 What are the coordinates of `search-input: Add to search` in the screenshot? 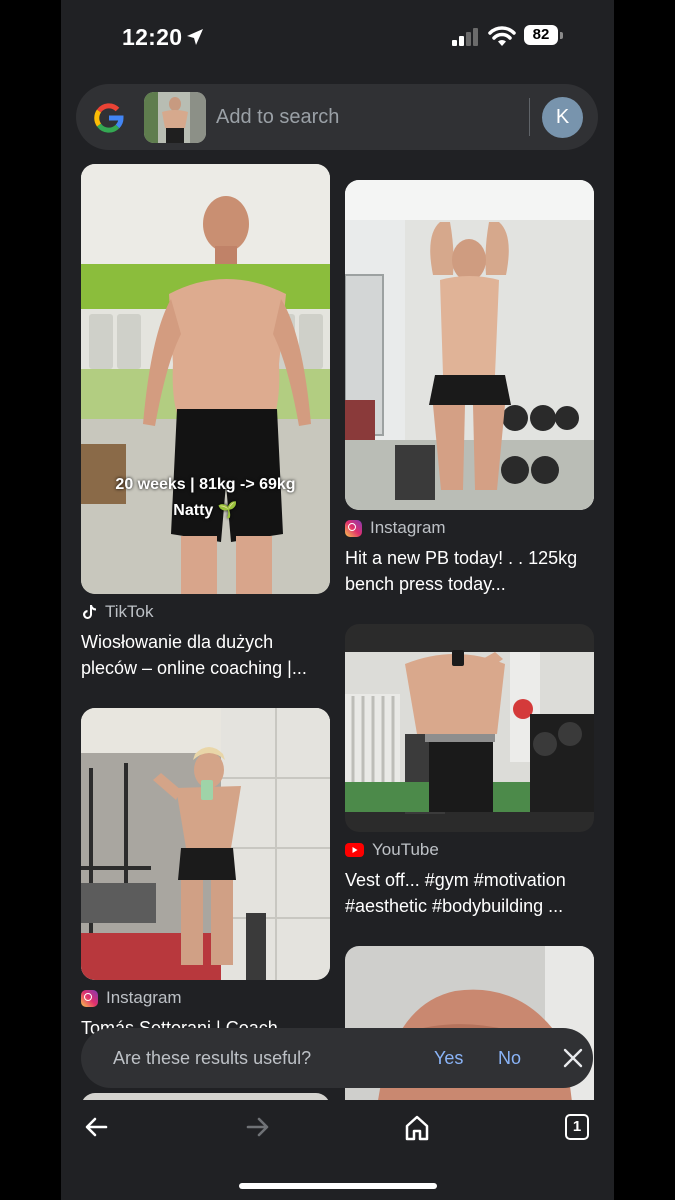 It's located at (277, 117).